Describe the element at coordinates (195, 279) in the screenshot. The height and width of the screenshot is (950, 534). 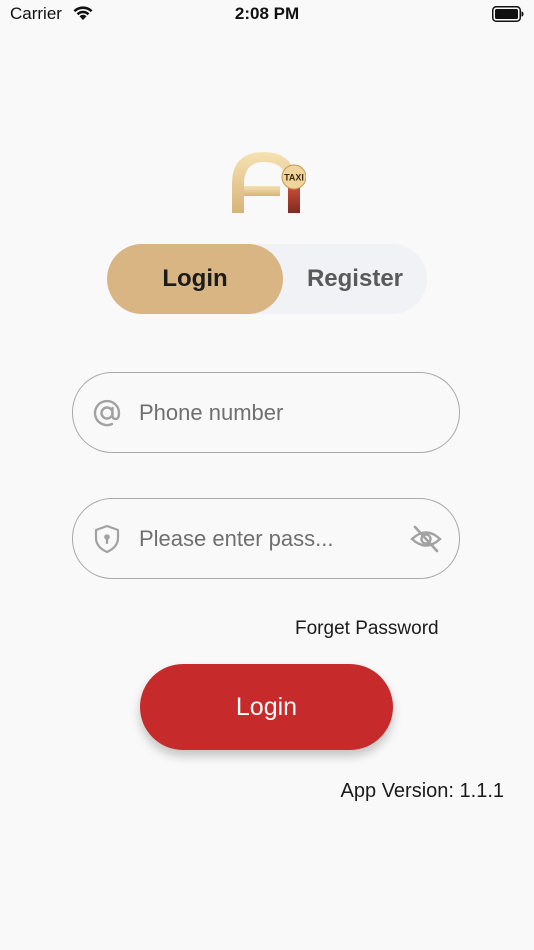
I see `tab-login: Login` at that location.